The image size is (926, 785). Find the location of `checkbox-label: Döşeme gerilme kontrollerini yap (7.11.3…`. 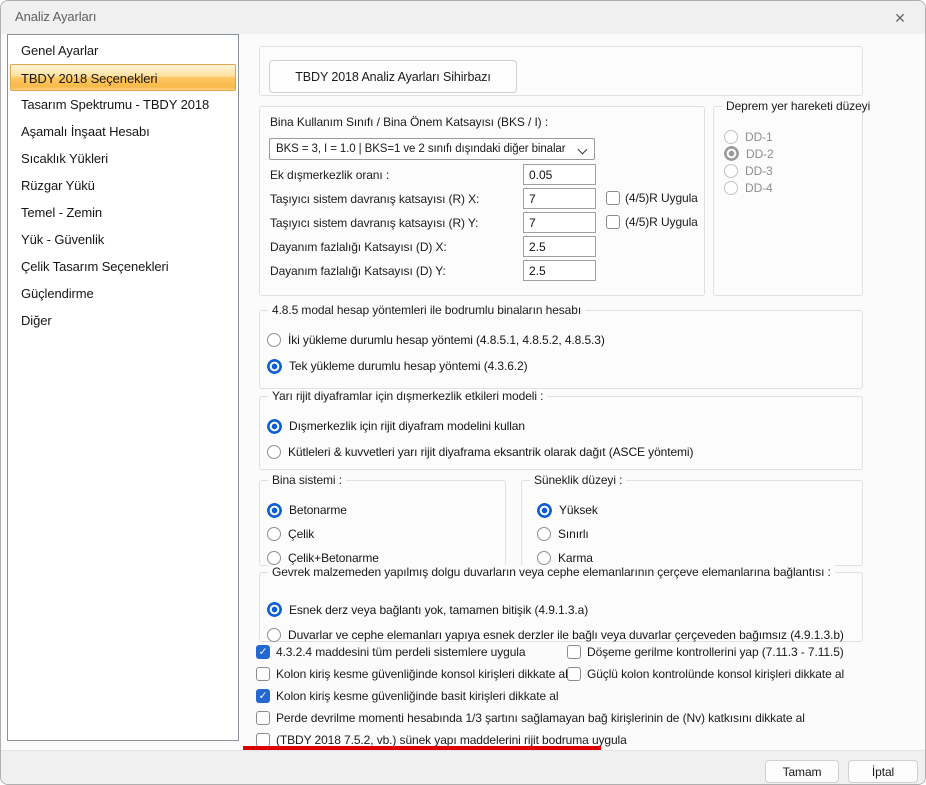

checkbox-label: Döşeme gerilme kontrollerini yap (7.11.3… is located at coordinates (715, 652).